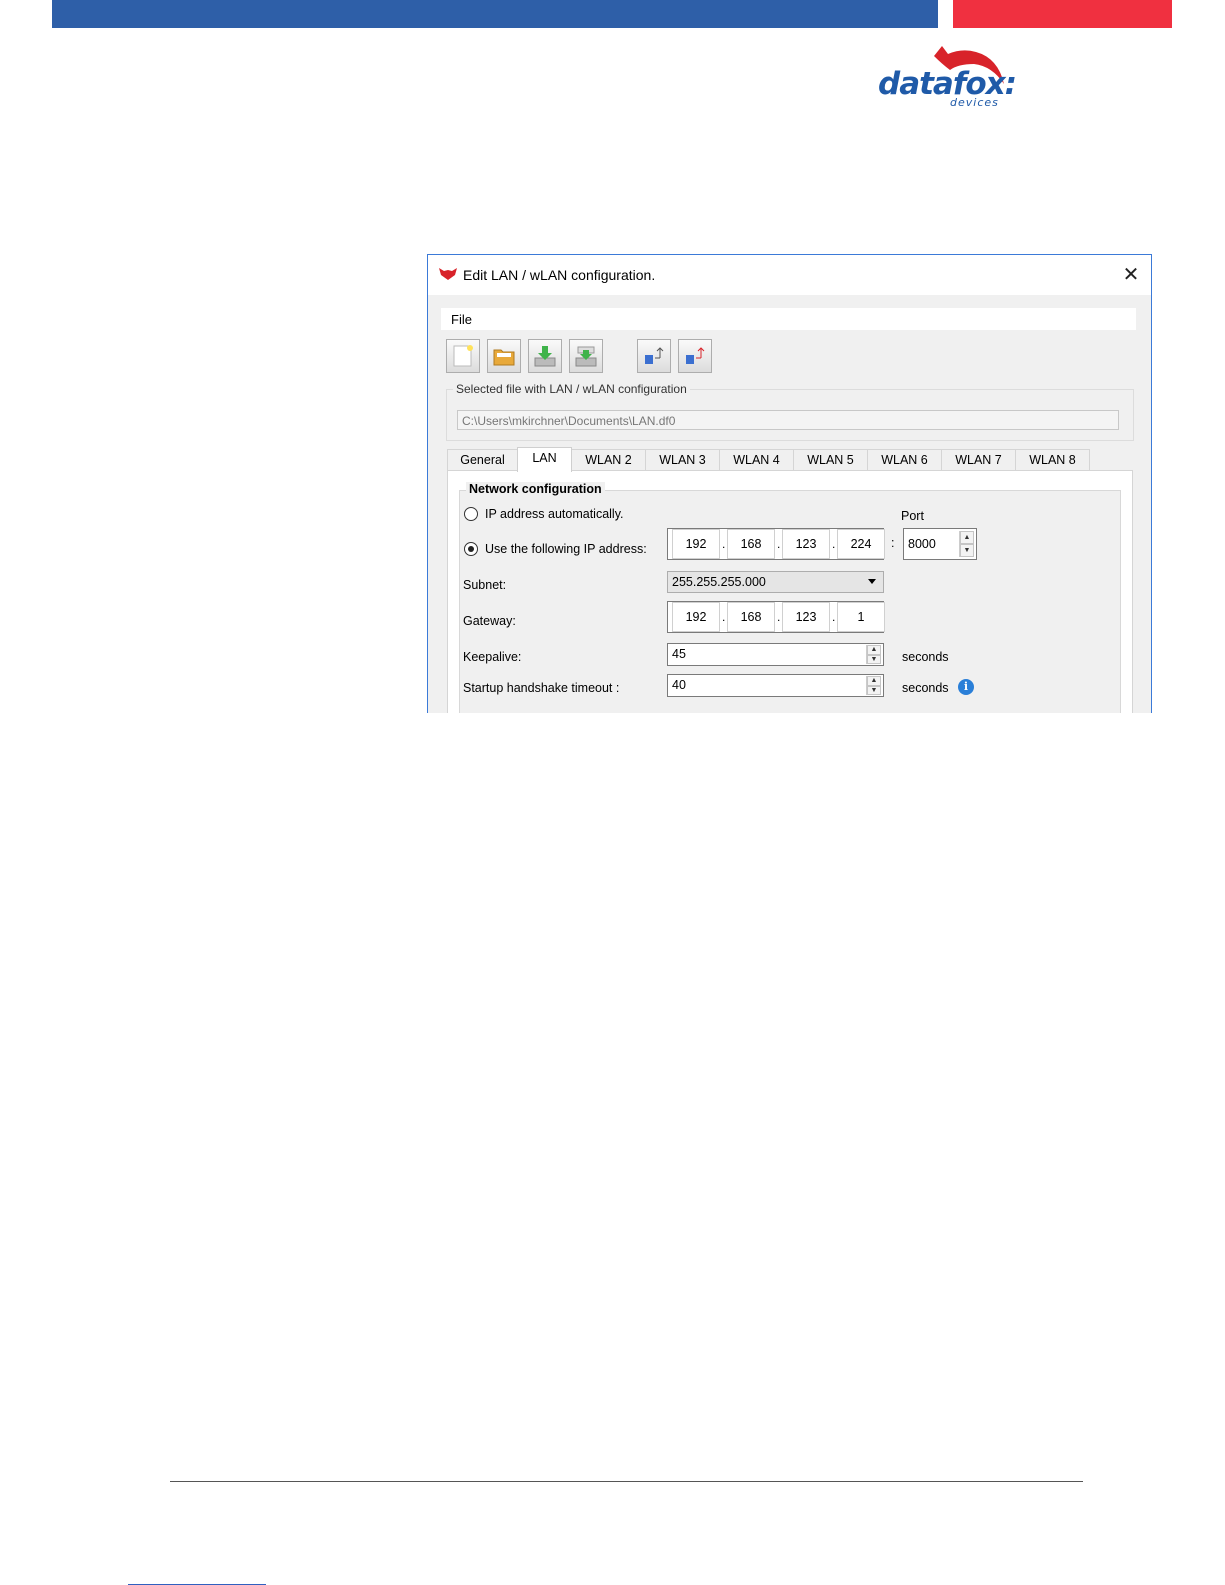 The height and width of the screenshot is (1585, 1225). I want to click on tab-wlan-6: WLAN 6, so click(904, 460).